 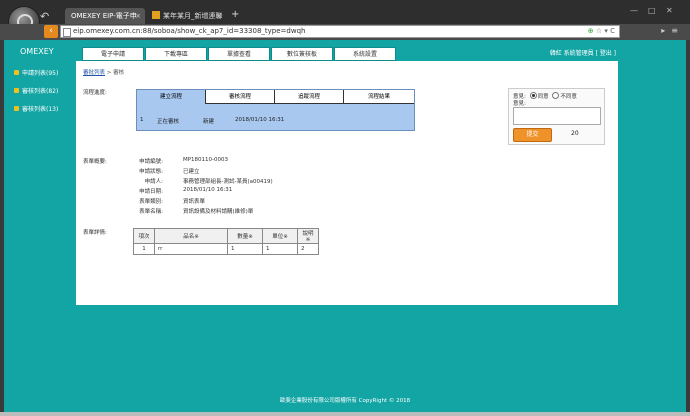 I want to click on flow-col-track: 追蹤流程, so click(x=309, y=97).